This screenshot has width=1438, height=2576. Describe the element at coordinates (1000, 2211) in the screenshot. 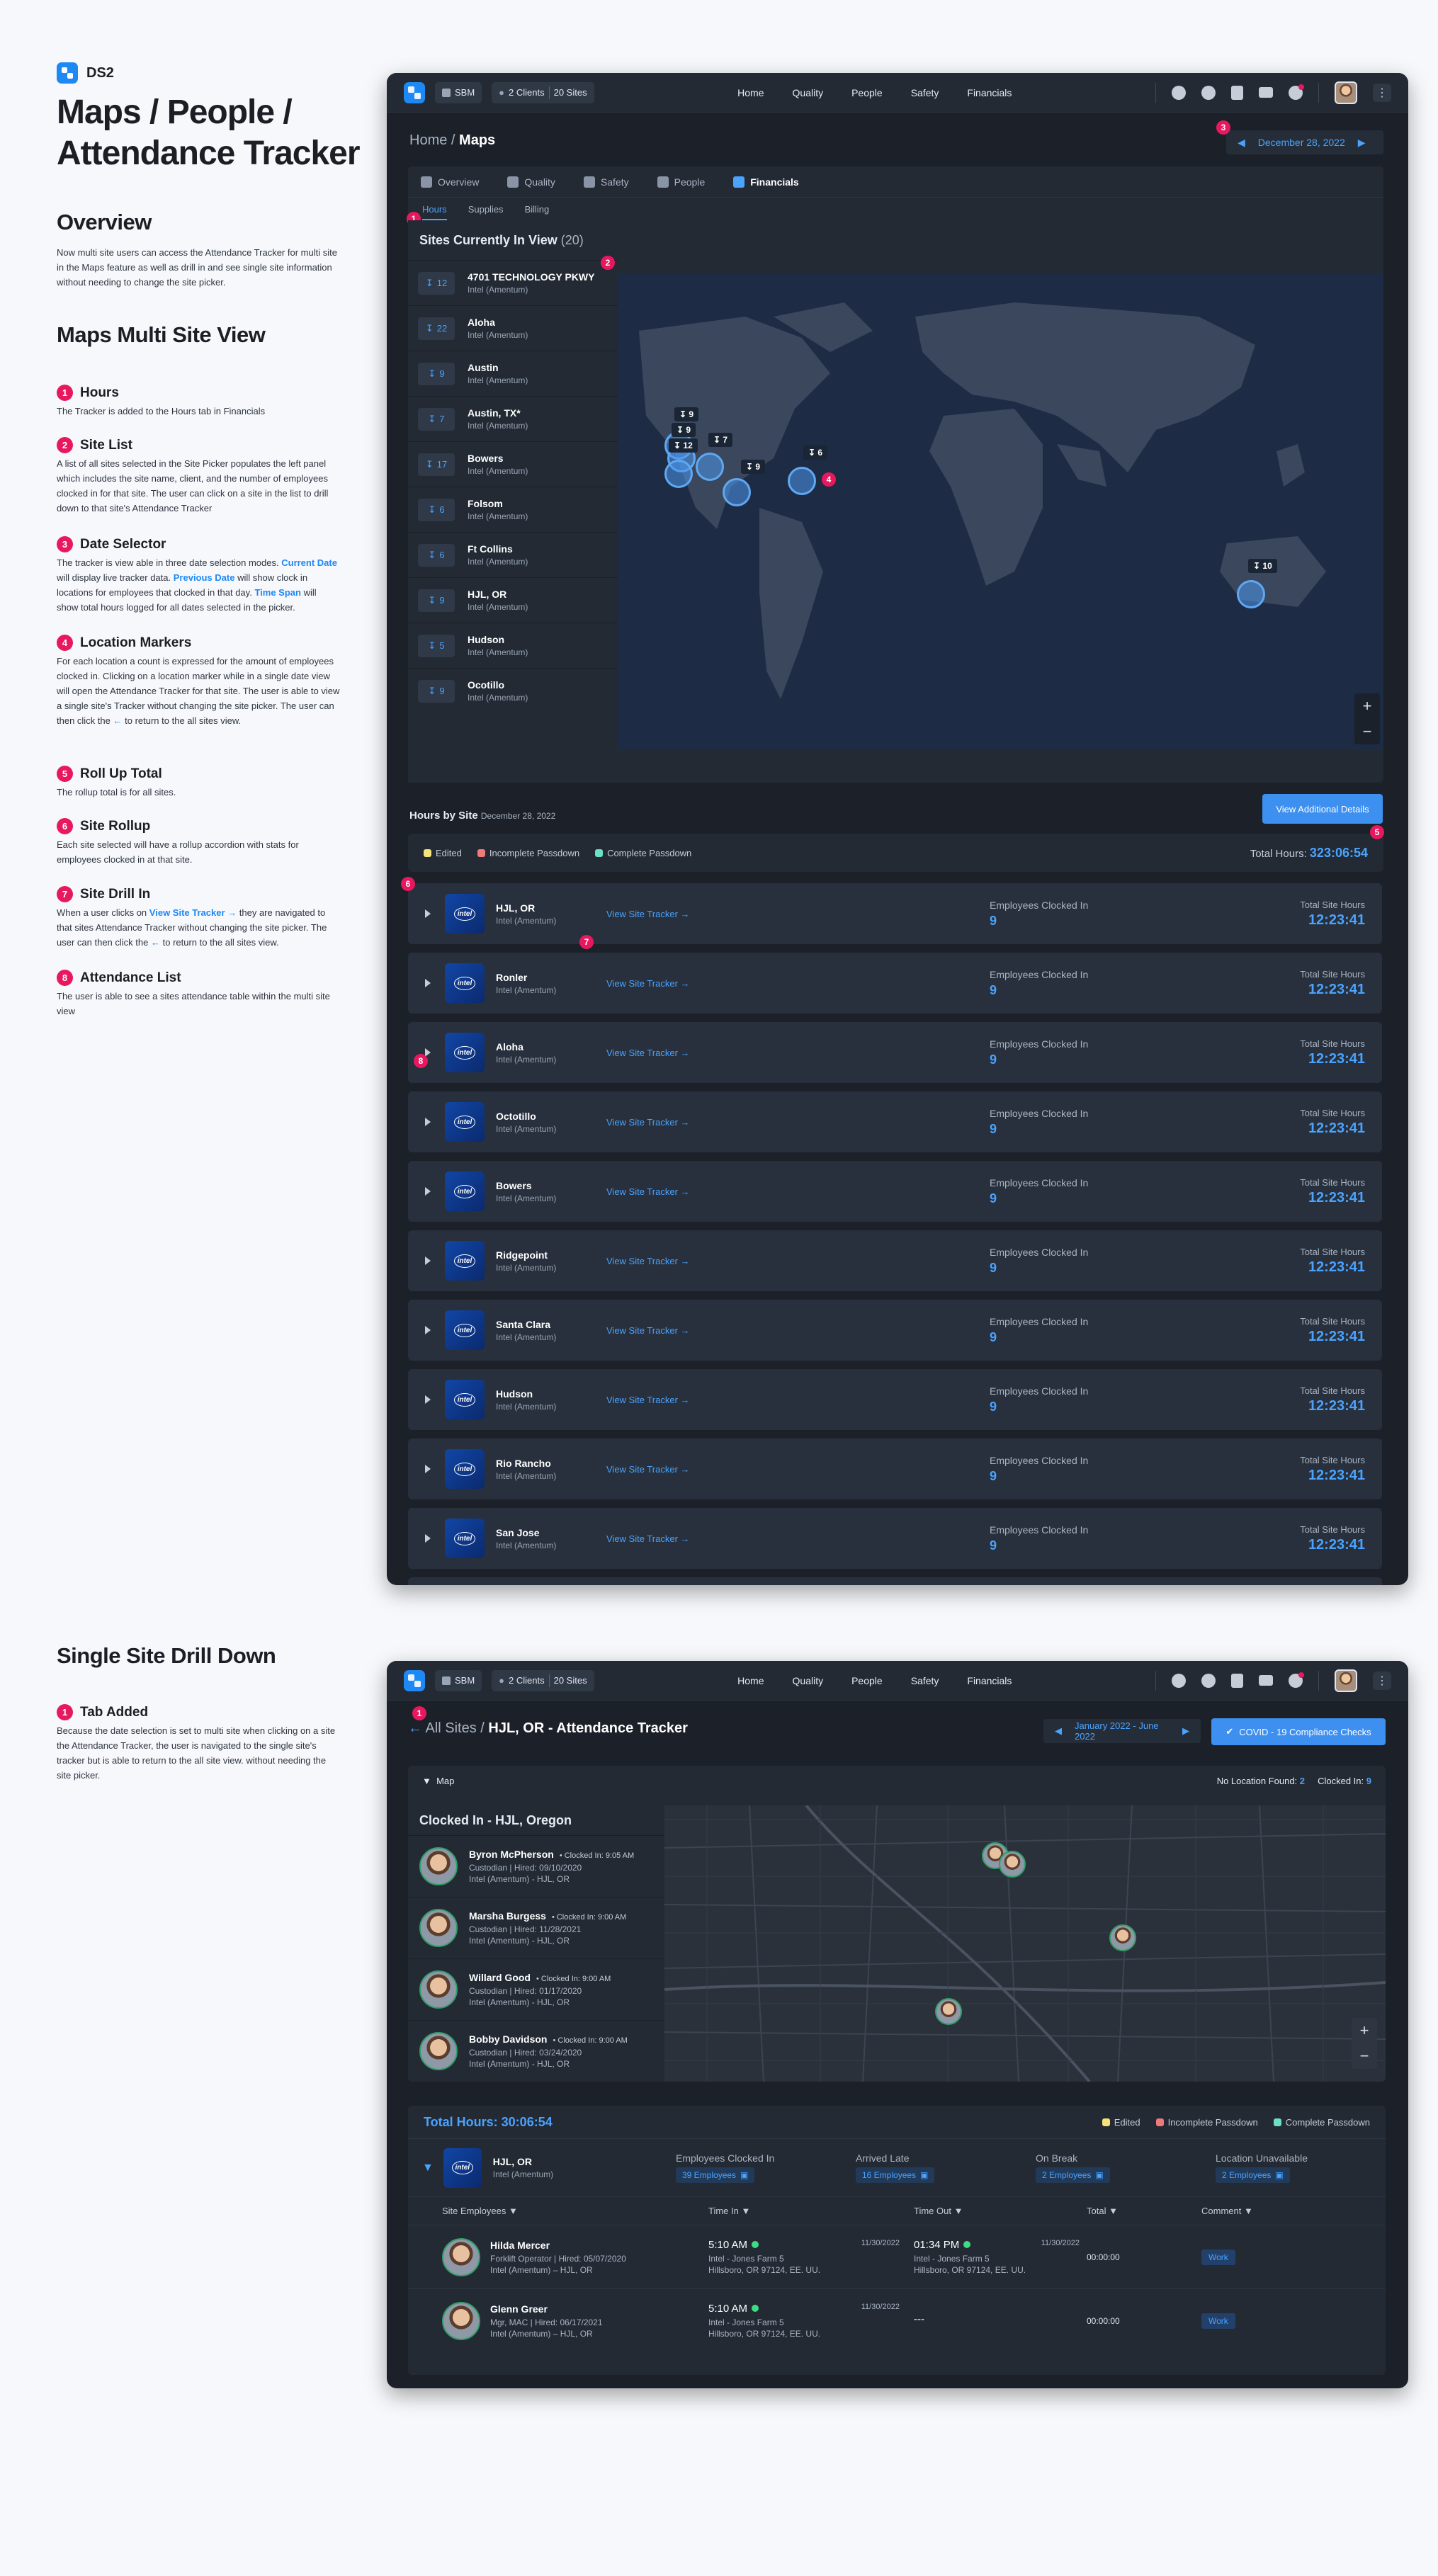

I see `col-time-out: Time Out ▼` at that location.